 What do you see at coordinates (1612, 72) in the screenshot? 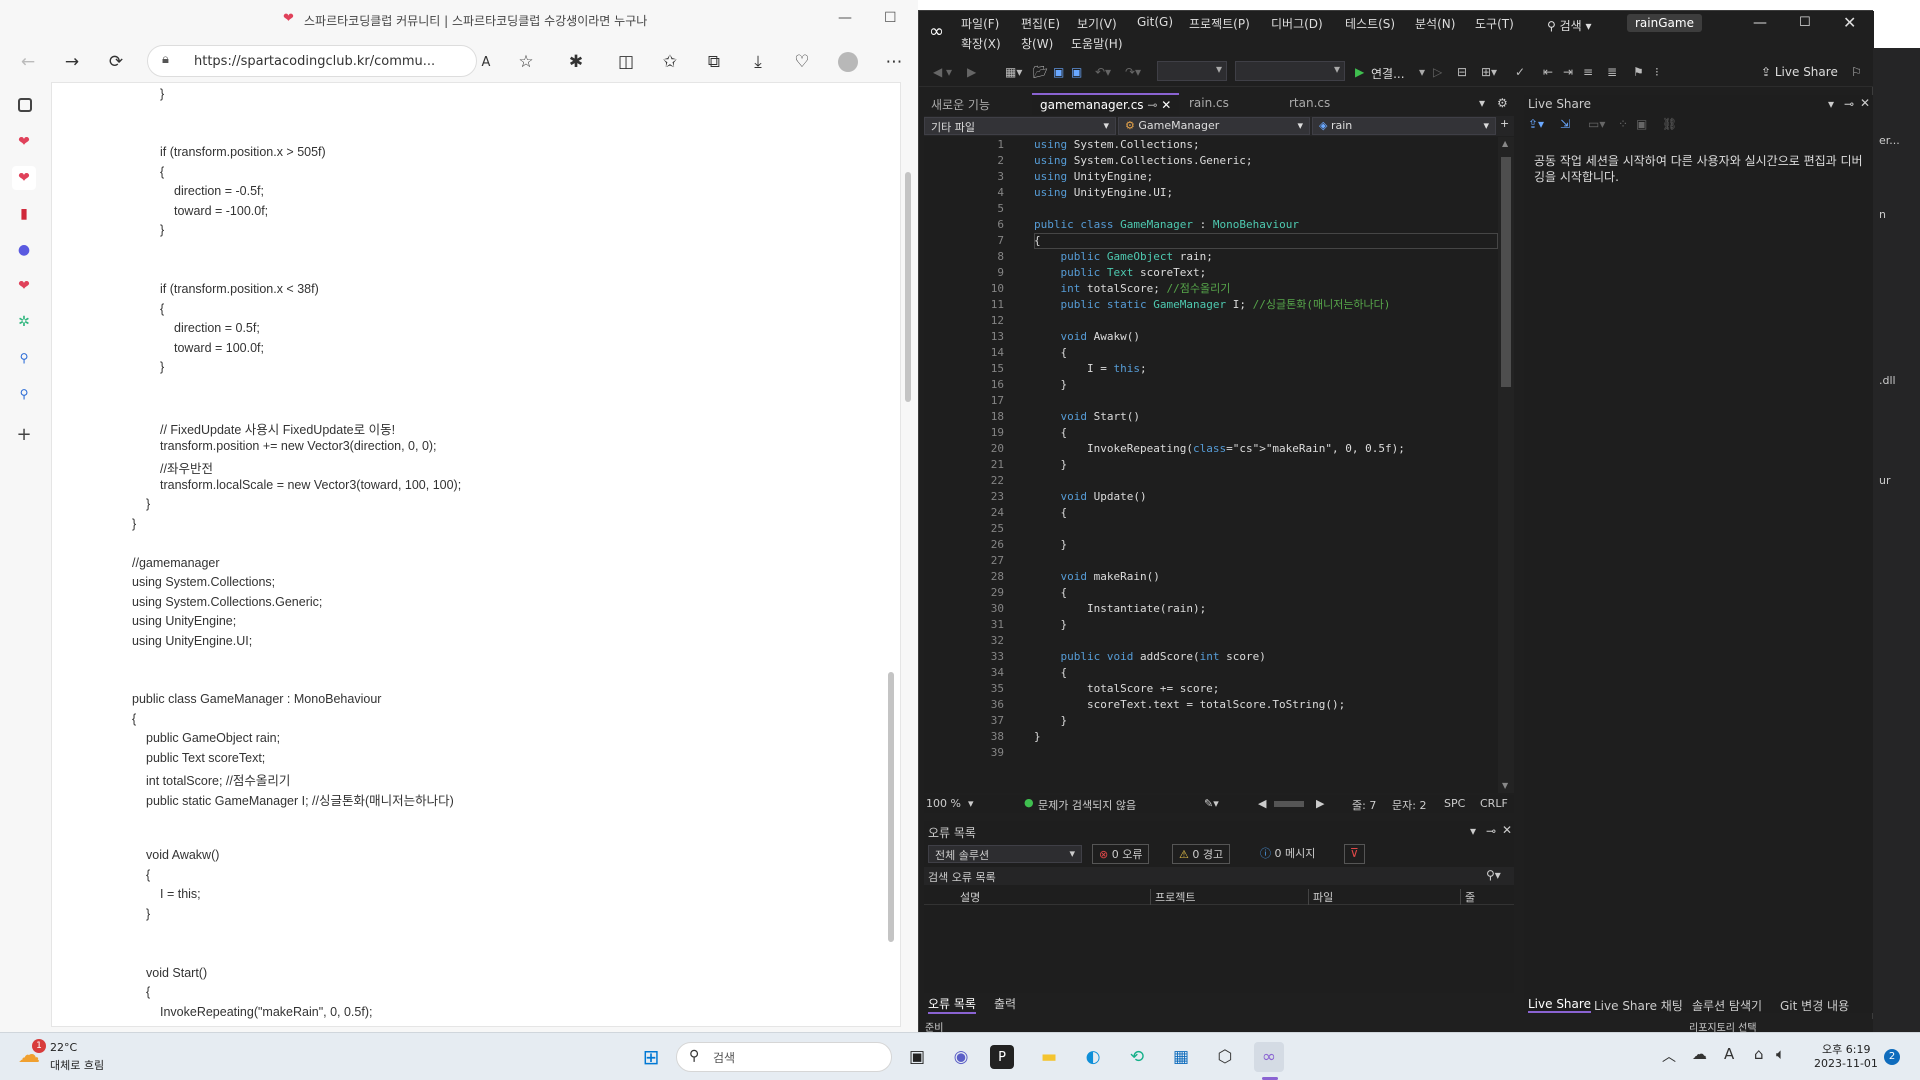
I see `uncomment-icon: ≣` at bounding box center [1612, 72].